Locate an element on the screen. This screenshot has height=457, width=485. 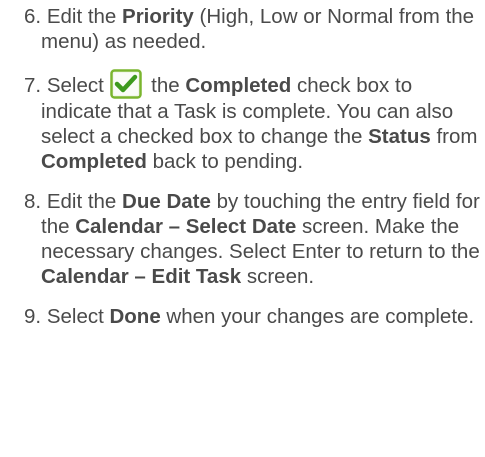
step-number: 8. is located at coordinates (33, 201).